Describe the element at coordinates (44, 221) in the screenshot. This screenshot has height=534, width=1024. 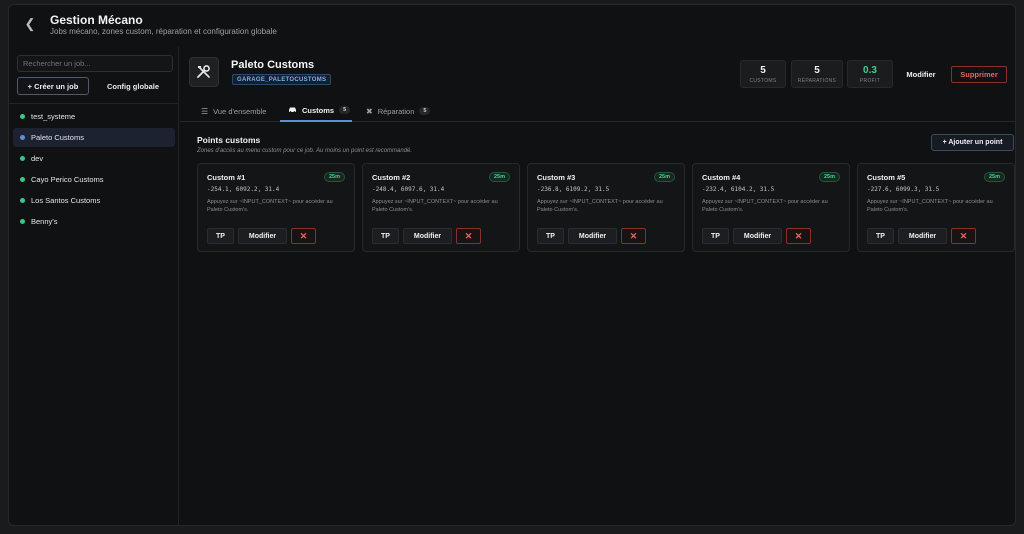
I see `job-label: Benny's` at that location.